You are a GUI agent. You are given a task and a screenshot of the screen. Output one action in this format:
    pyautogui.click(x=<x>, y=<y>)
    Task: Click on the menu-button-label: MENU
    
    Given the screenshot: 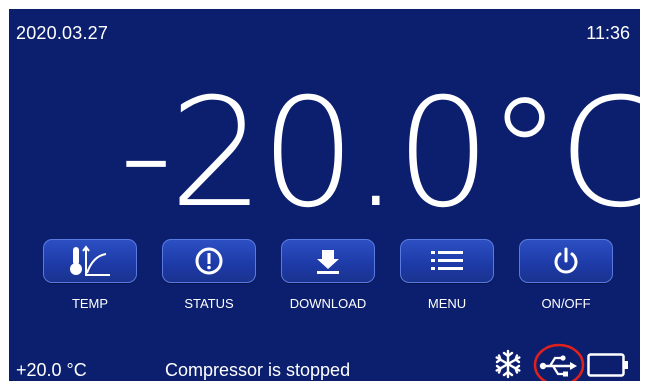 What is the action you would take?
    pyautogui.click(x=447, y=303)
    